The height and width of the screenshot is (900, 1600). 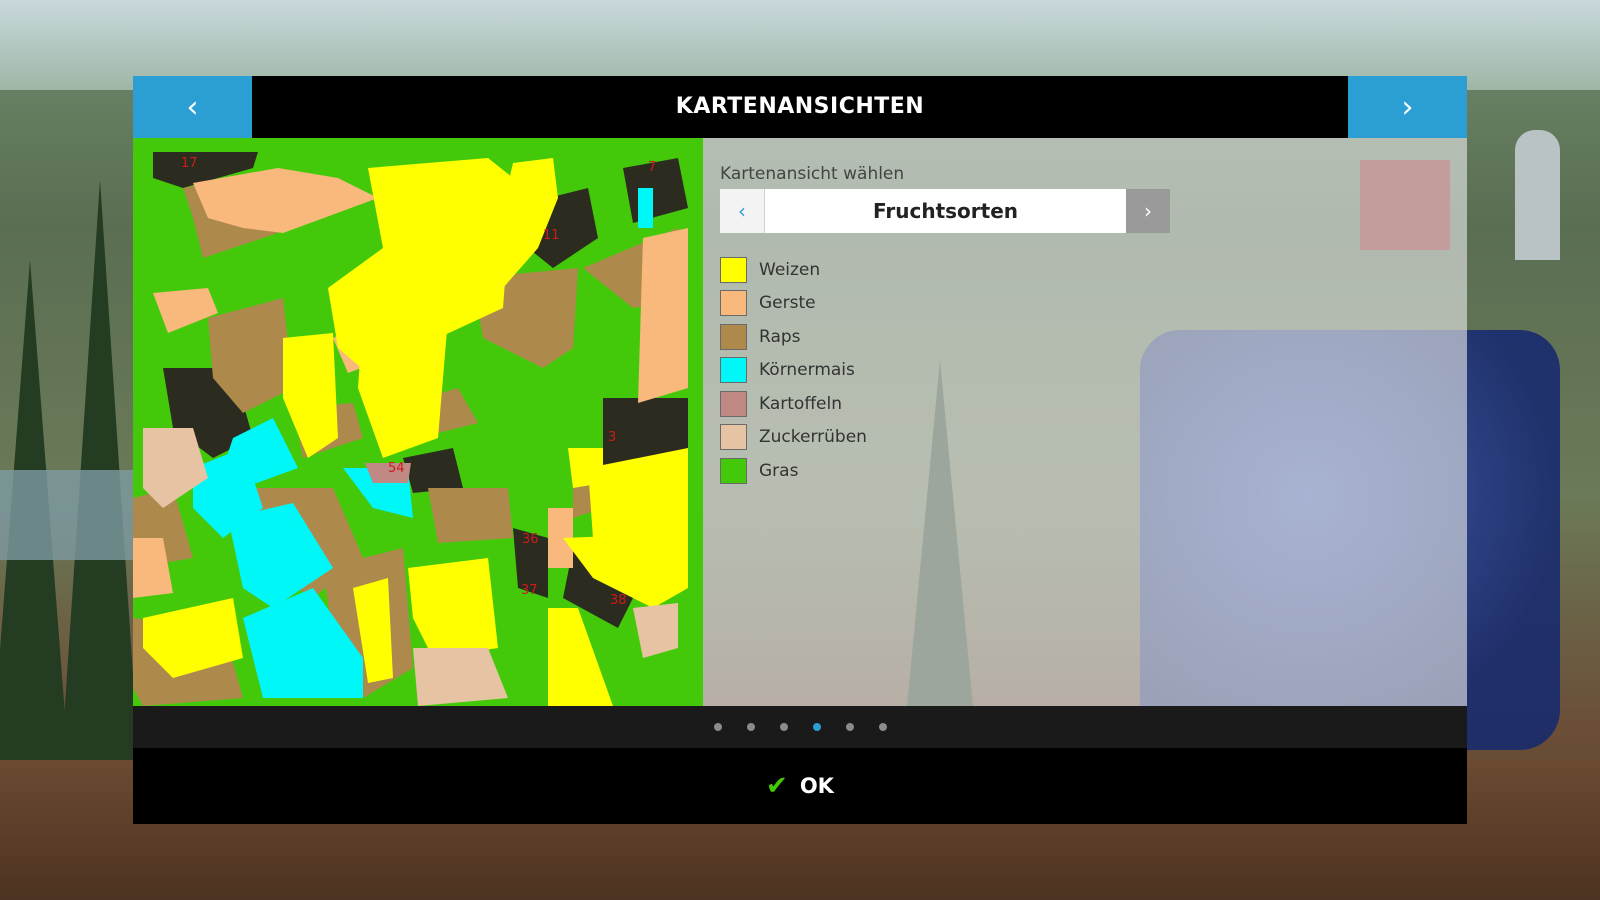 I want to click on field-number-label: 36, so click(x=530, y=539).